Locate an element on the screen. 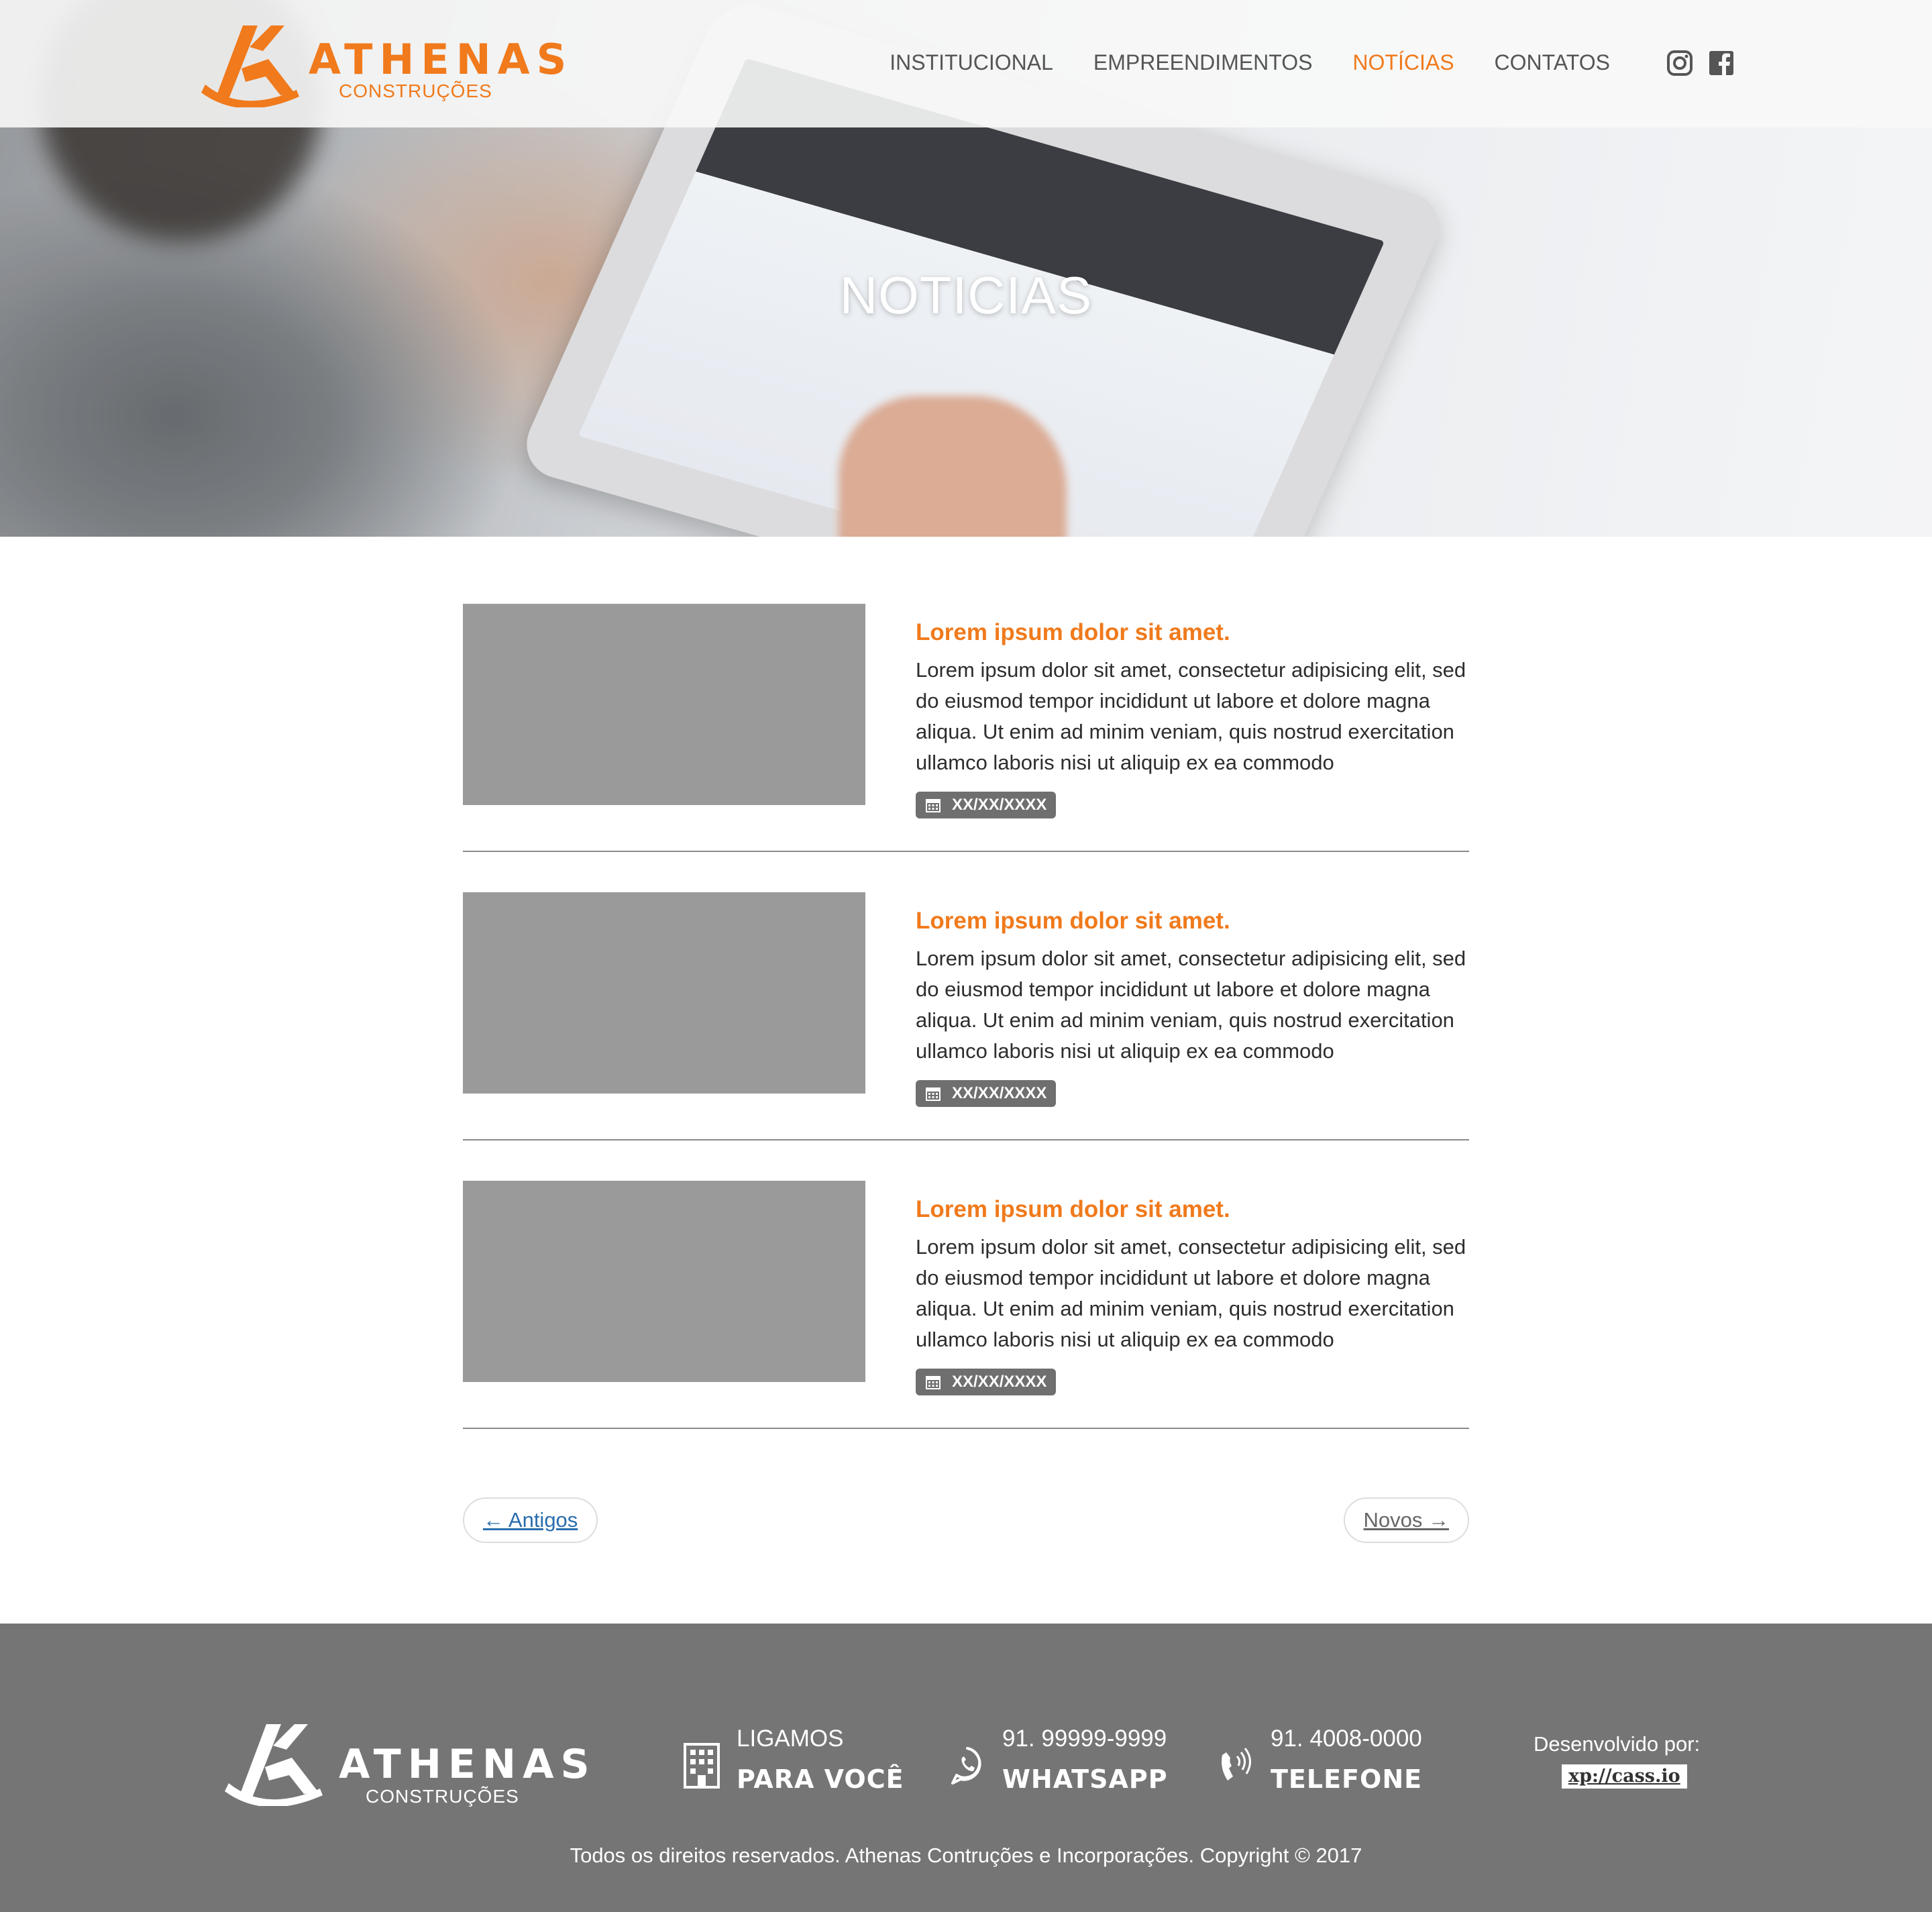  footer-logo: ATHENAS CONSTRUÇÕES is located at coordinates (407, 1763).